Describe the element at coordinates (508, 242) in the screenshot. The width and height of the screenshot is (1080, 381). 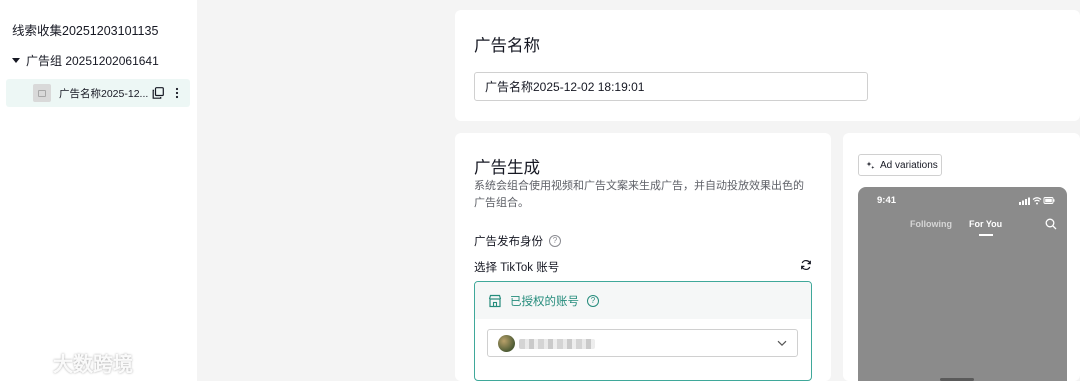
I see `identity-label: 广告发布身份` at that location.